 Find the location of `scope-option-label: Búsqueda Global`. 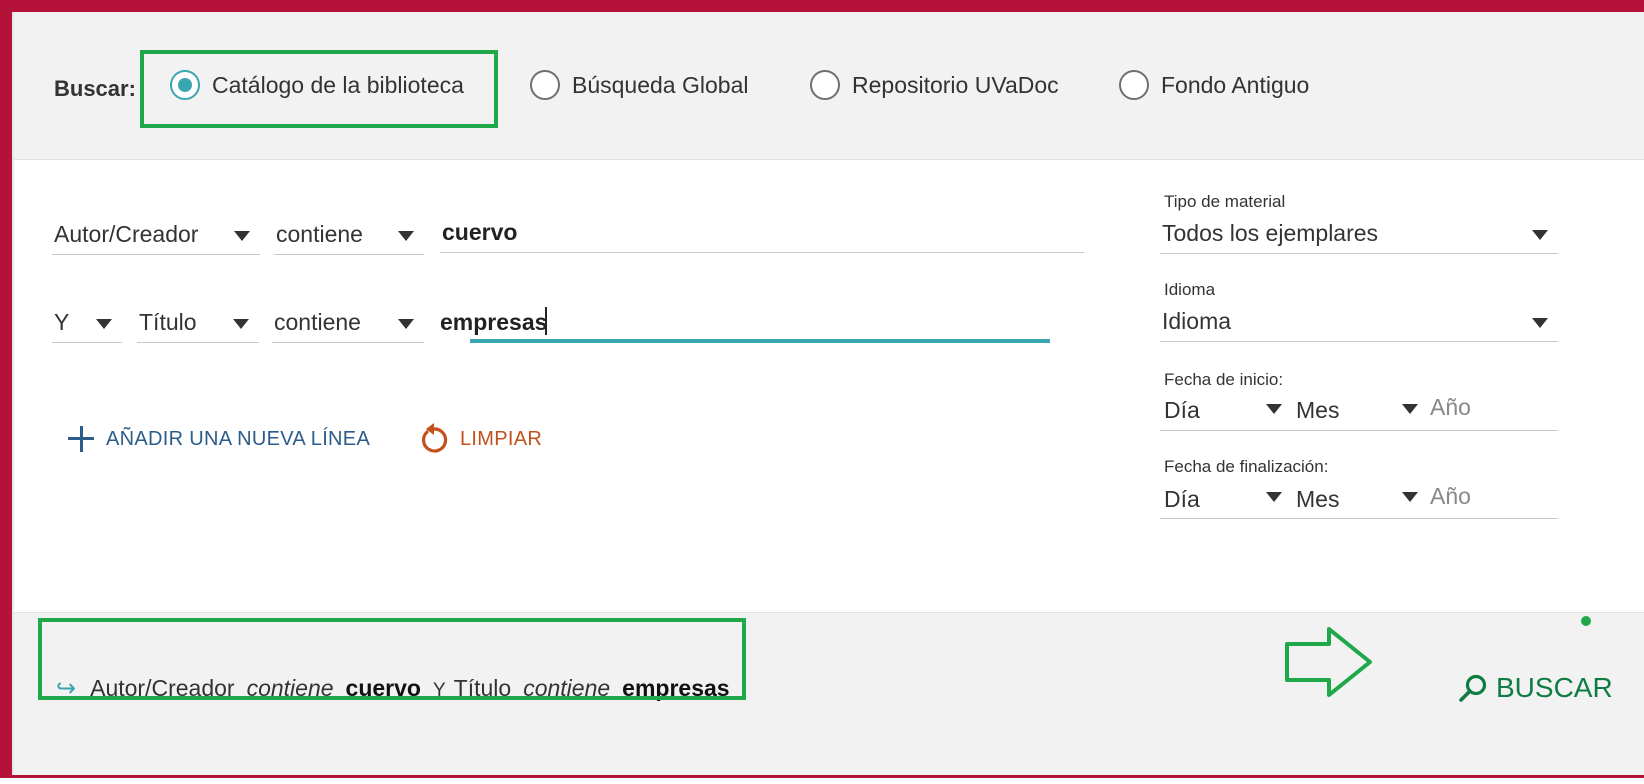

scope-option-label: Búsqueda Global is located at coordinates (660, 84).